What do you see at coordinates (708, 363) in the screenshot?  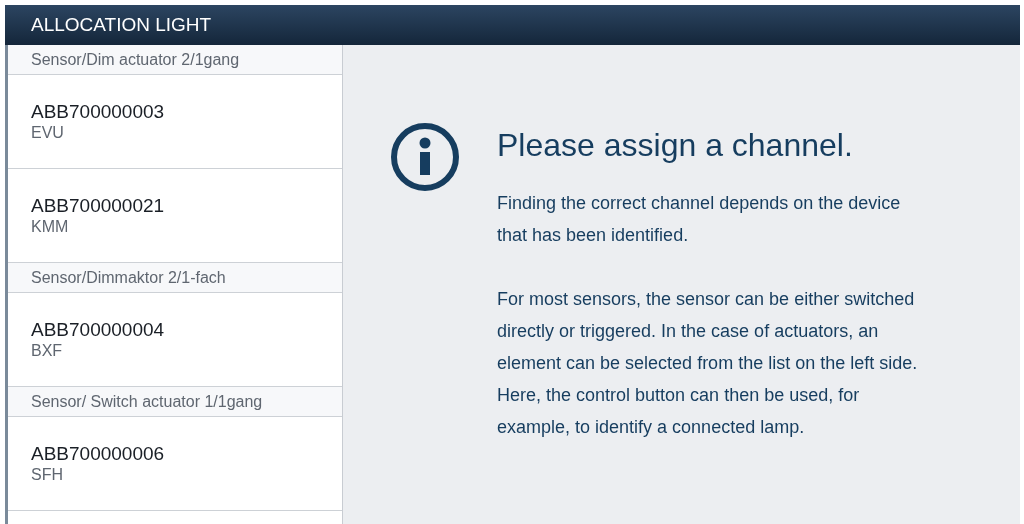 I see `info-paragraph: For most sensors, the sensor can be either switched directly or triggered. In the case of actuators, an element can be selected from the list on the left side. Here, the control button can then be used, for example, to identify a connected lamp.` at bounding box center [708, 363].